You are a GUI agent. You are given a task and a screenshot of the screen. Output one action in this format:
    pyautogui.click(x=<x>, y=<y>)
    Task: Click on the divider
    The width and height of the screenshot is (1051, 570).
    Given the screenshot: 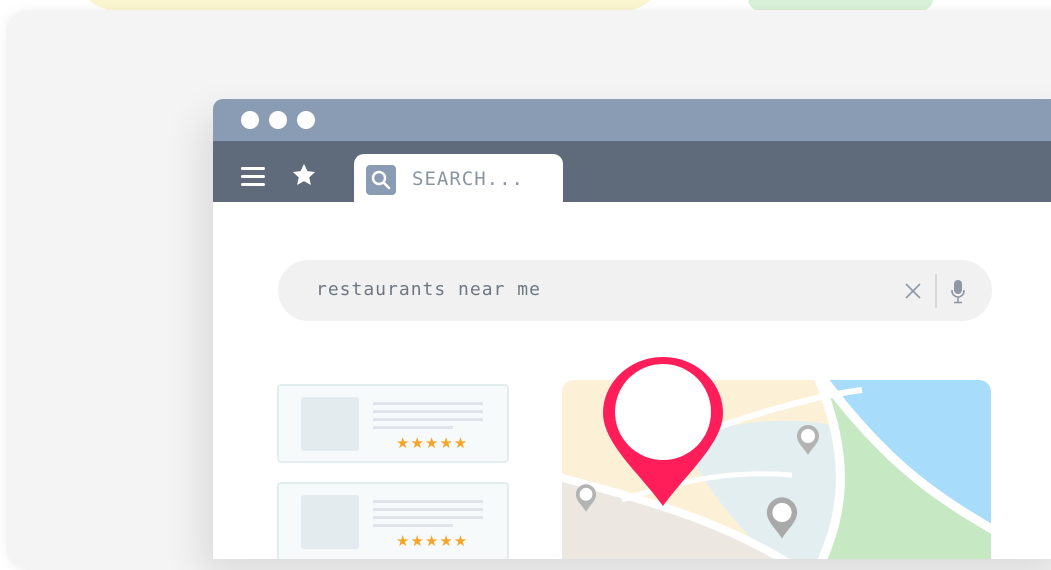 What is the action you would take?
    pyautogui.click(x=936, y=291)
    